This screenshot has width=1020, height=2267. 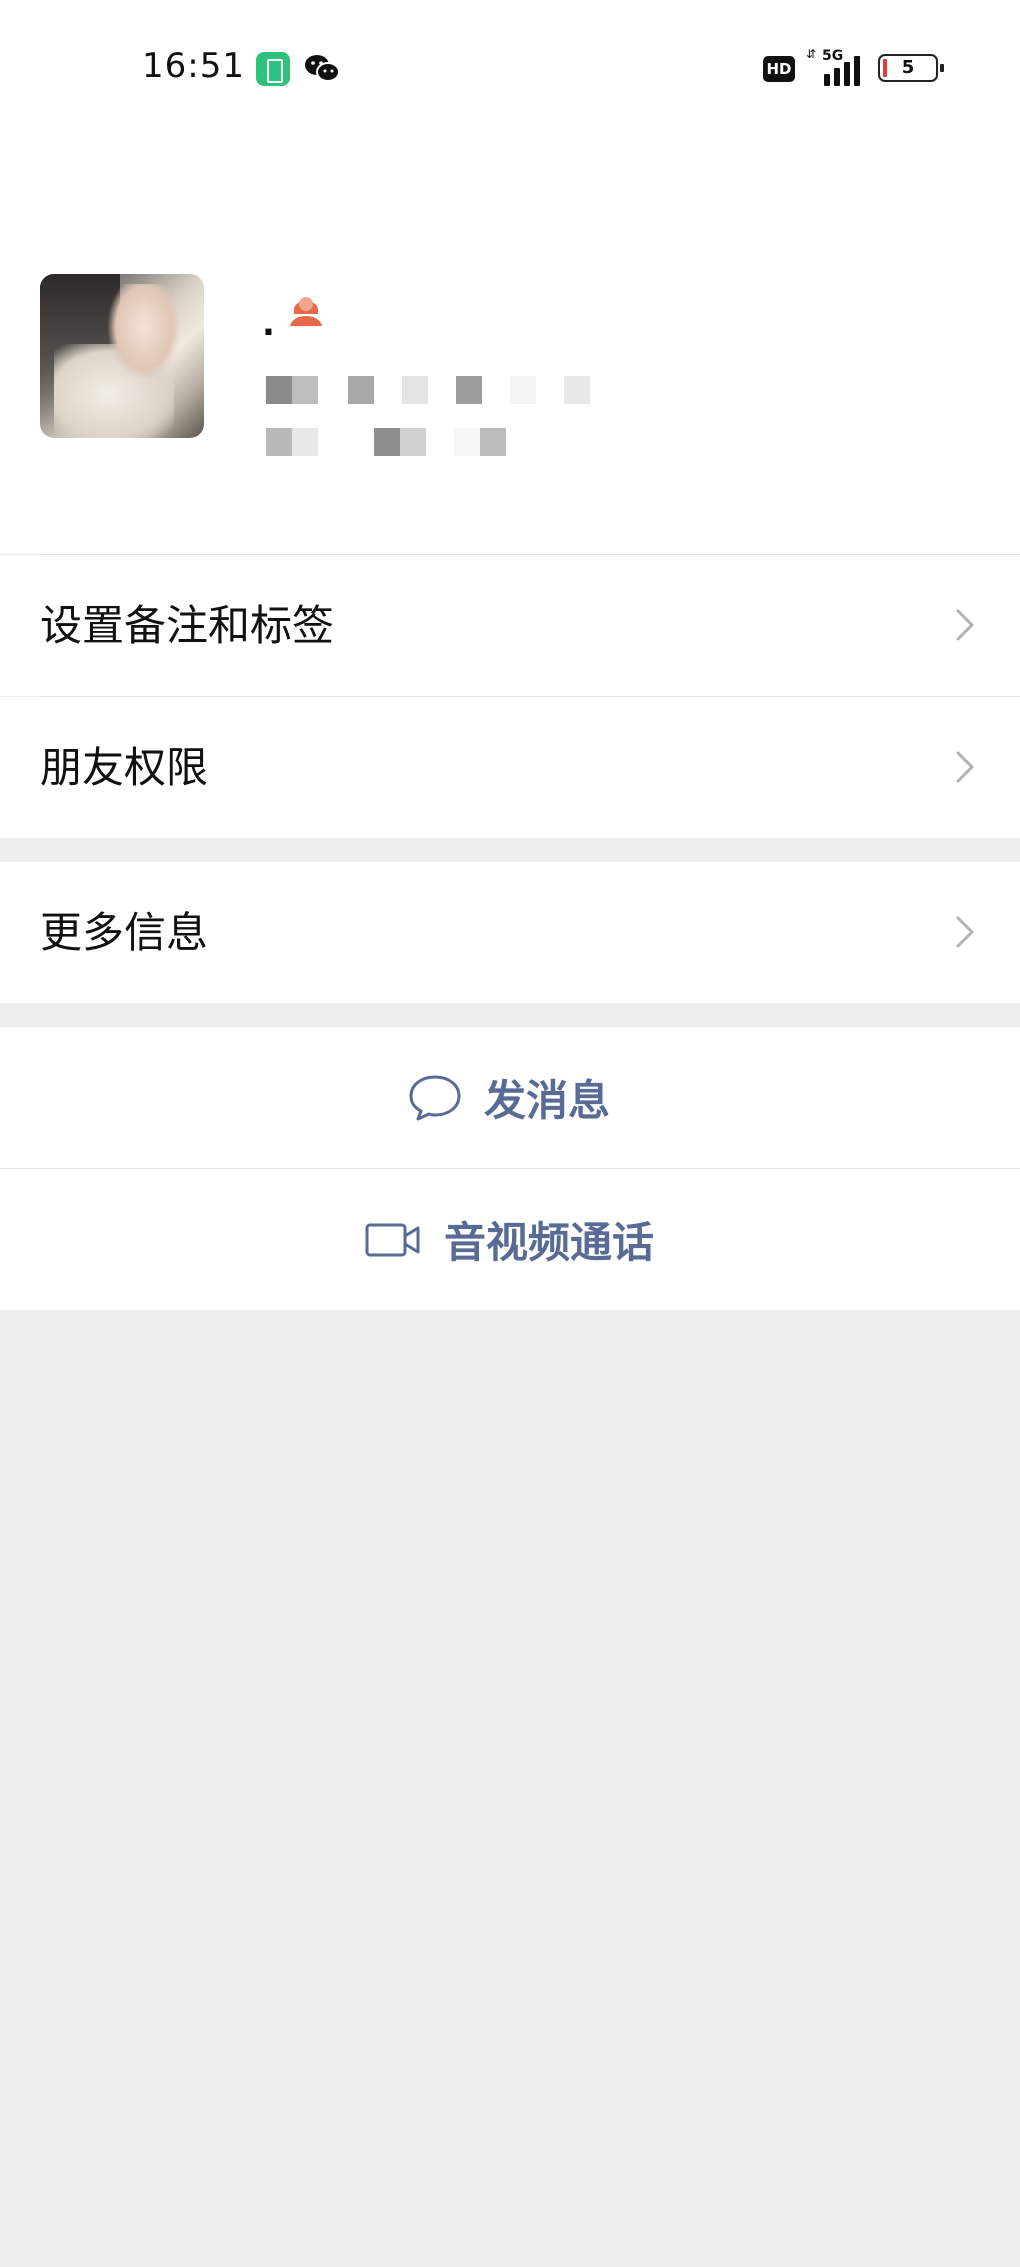 What do you see at coordinates (510, 767) in the screenshot?
I see `friend-permissions-cell: 朋友权限` at bounding box center [510, 767].